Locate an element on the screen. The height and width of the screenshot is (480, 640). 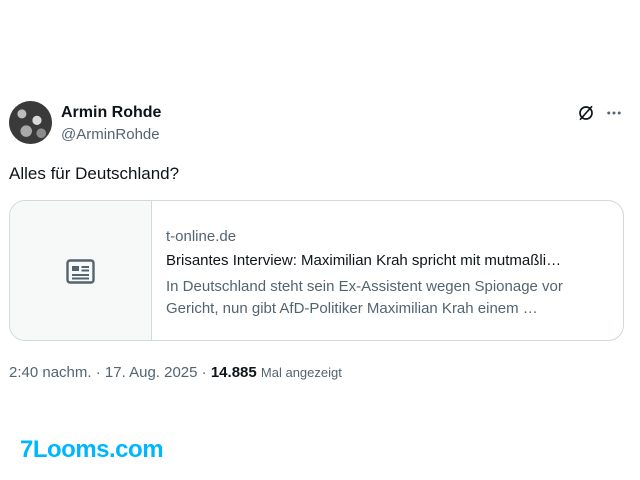
watermark: 7Looms.com is located at coordinates (92, 449).